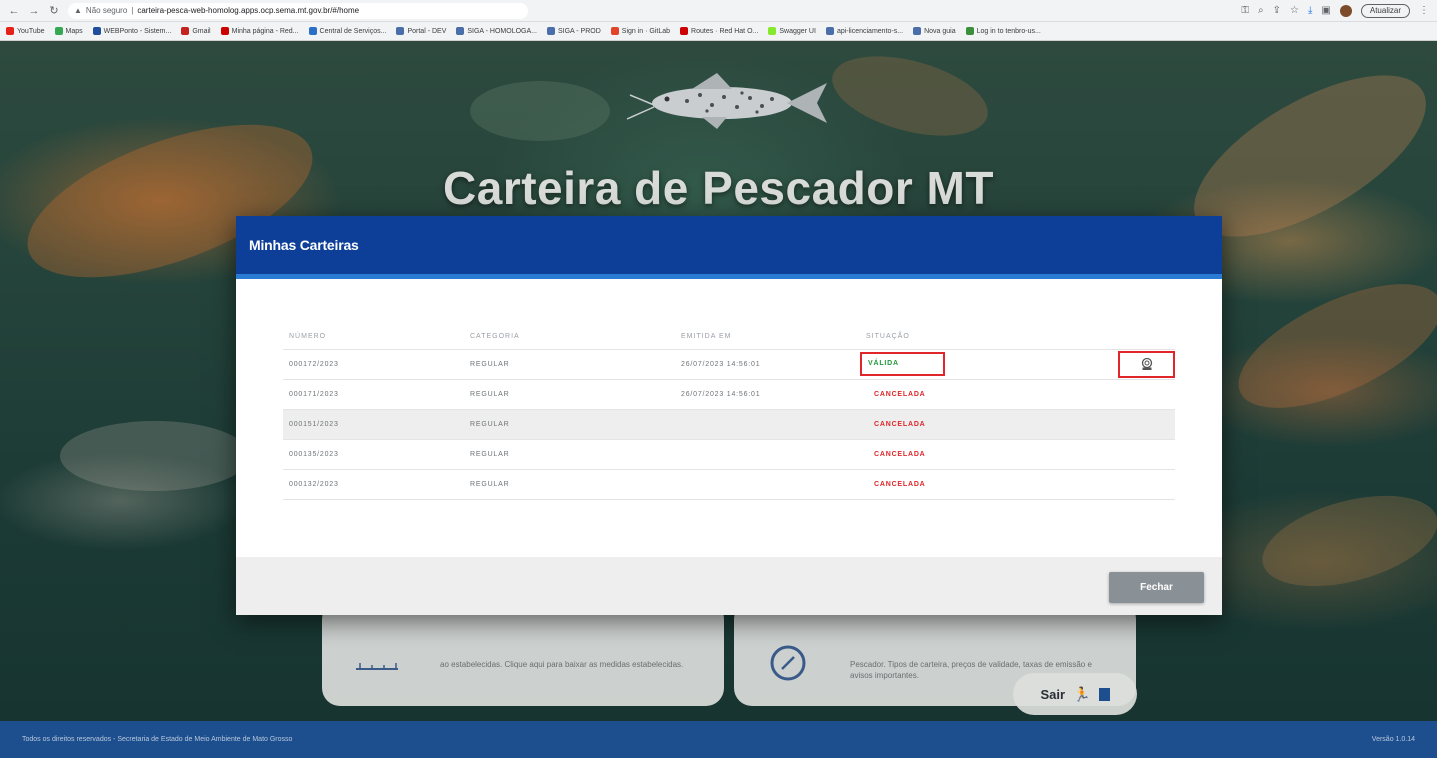 The height and width of the screenshot is (758, 1437). What do you see at coordinates (797, 31) in the screenshot?
I see `bookmark-label: Swagger UI` at bounding box center [797, 31].